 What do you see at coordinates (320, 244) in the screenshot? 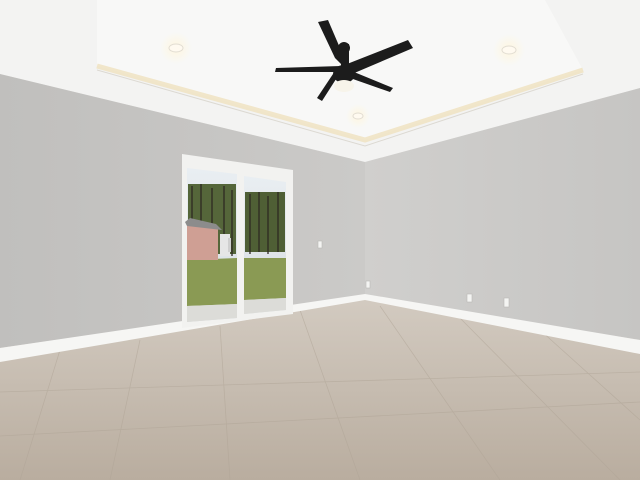
I see `light-switch-icon` at bounding box center [320, 244].